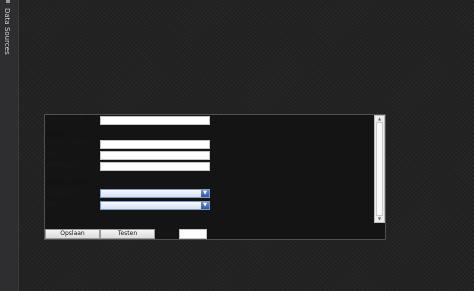 This screenshot has height=291, width=474. Describe the element at coordinates (155, 120) in the screenshot. I see `description-input` at that location.